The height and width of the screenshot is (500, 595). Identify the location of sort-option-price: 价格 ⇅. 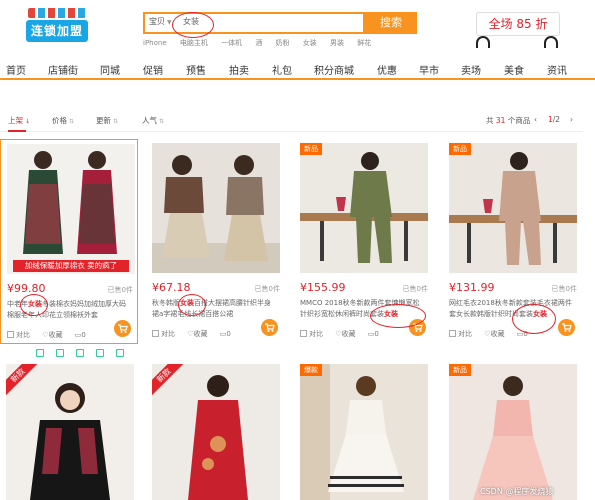
(63, 120).